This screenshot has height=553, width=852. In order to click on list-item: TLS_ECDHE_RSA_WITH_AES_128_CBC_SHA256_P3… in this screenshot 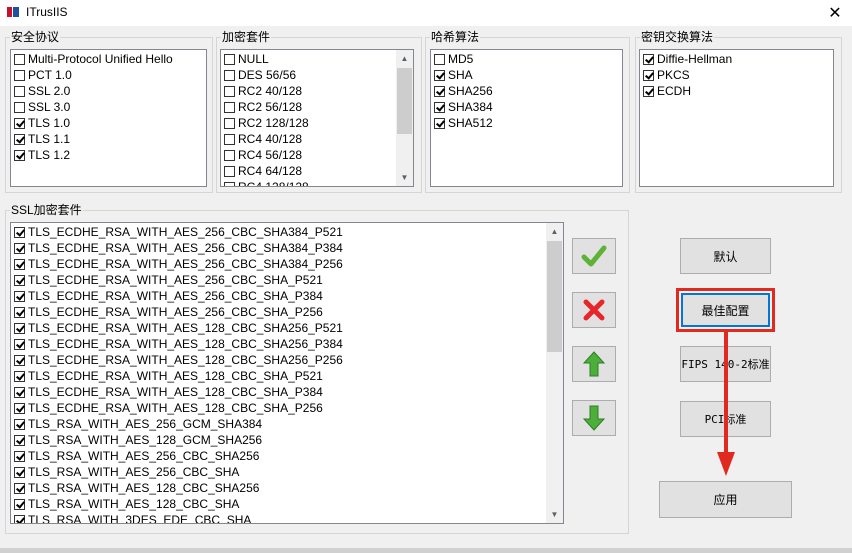, I will do `click(287, 344)`.